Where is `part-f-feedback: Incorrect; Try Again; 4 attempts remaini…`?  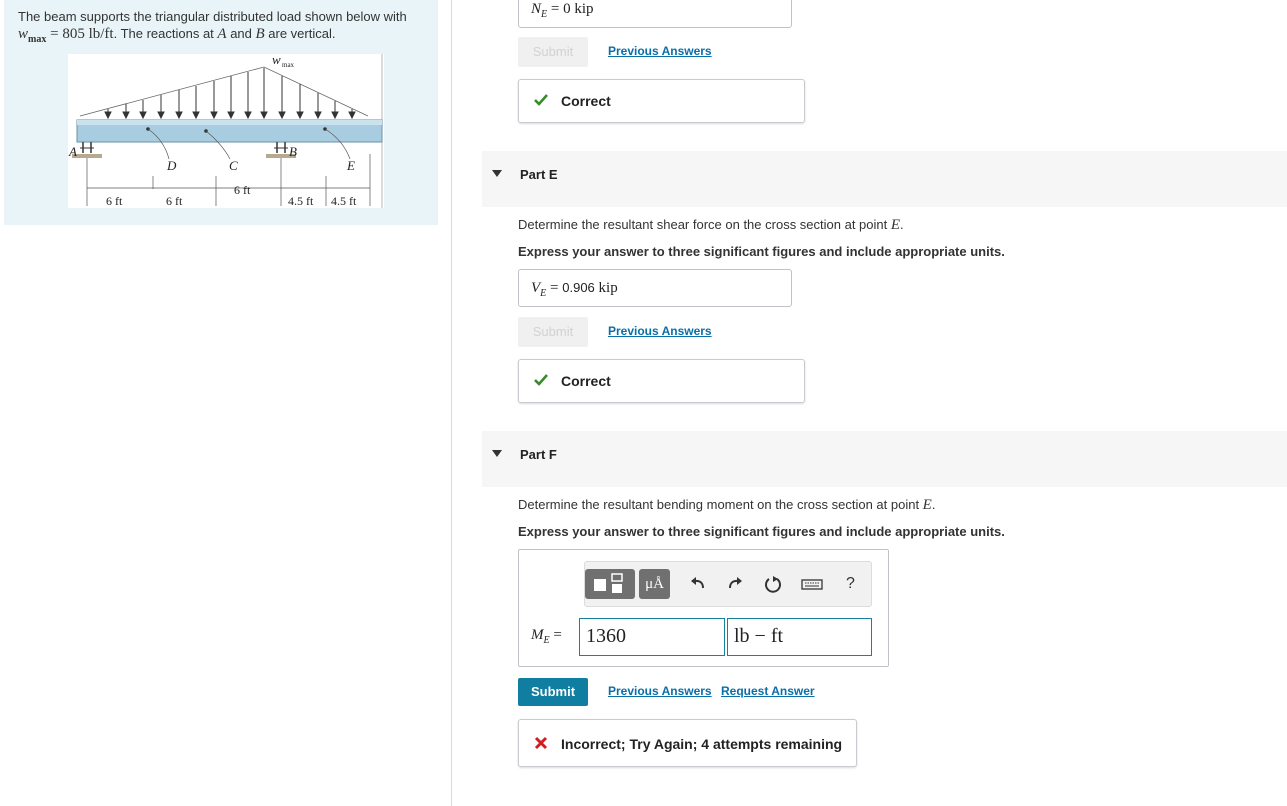
part-f-feedback: Incorrect; Try Again; 4 attempts remaini… is located at coordinates (687, 743).